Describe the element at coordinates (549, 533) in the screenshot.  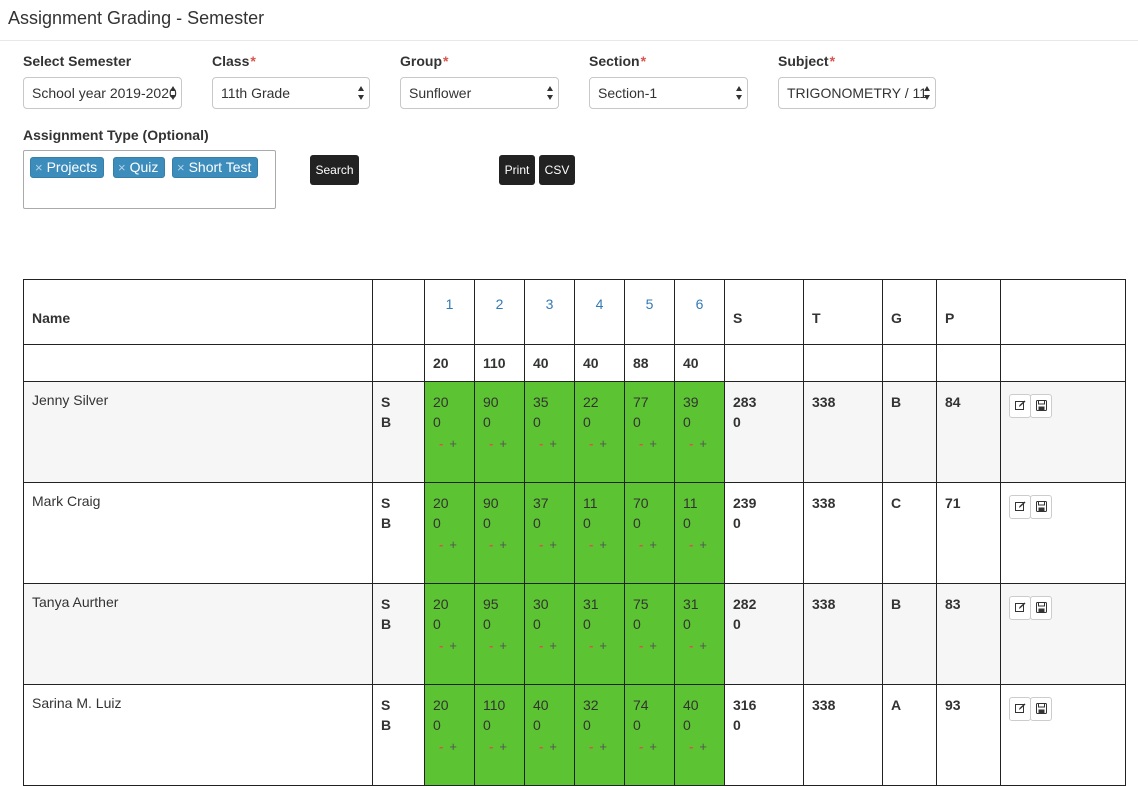
I see `score-cell: 37 0 - +` at that location.